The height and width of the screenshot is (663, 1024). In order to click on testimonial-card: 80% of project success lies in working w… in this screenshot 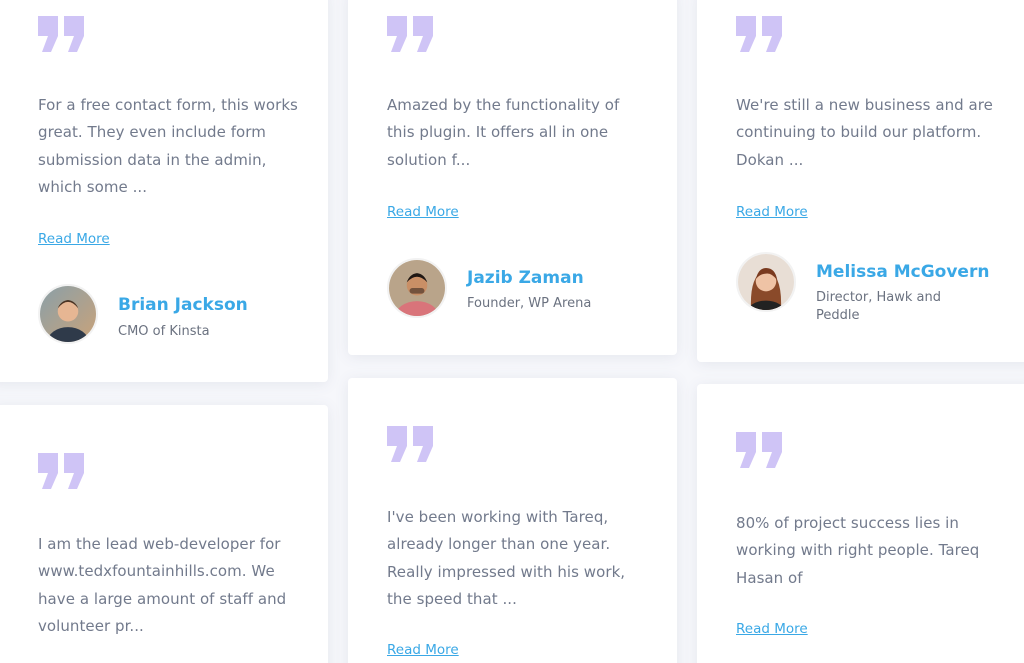, I will do `click(860, 523)`.